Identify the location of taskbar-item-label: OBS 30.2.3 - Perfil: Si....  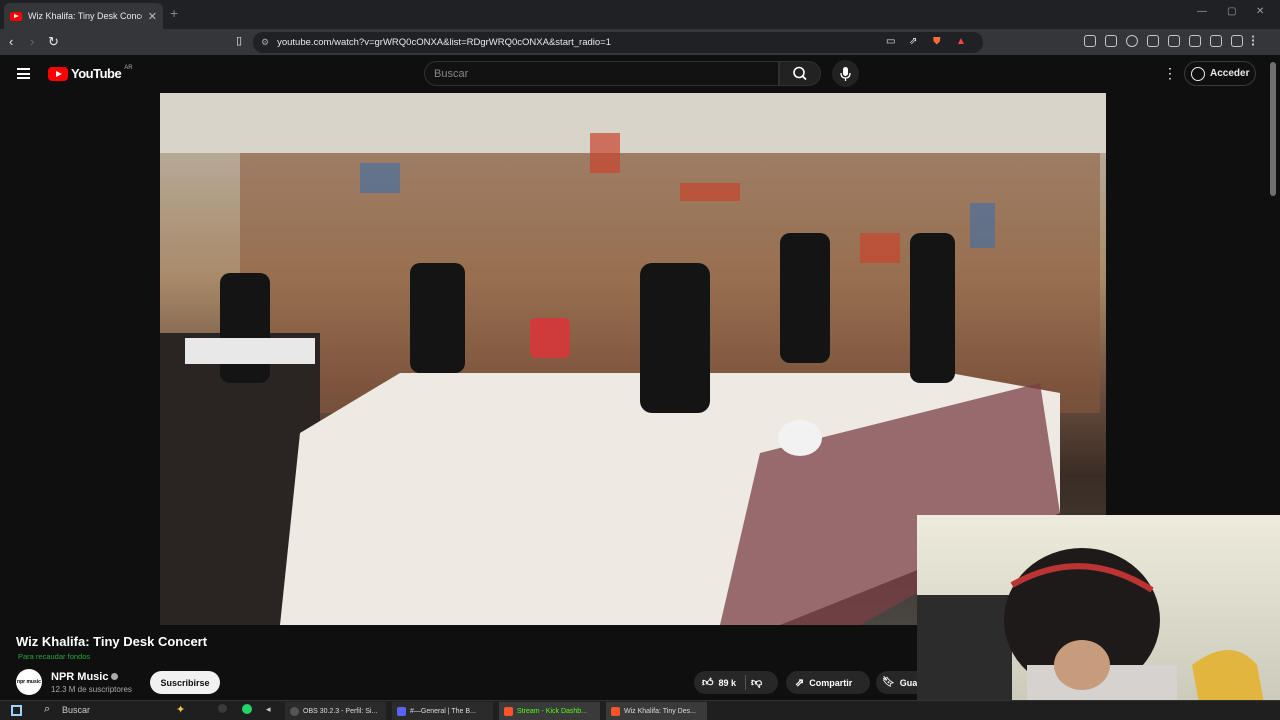
(340, 711).